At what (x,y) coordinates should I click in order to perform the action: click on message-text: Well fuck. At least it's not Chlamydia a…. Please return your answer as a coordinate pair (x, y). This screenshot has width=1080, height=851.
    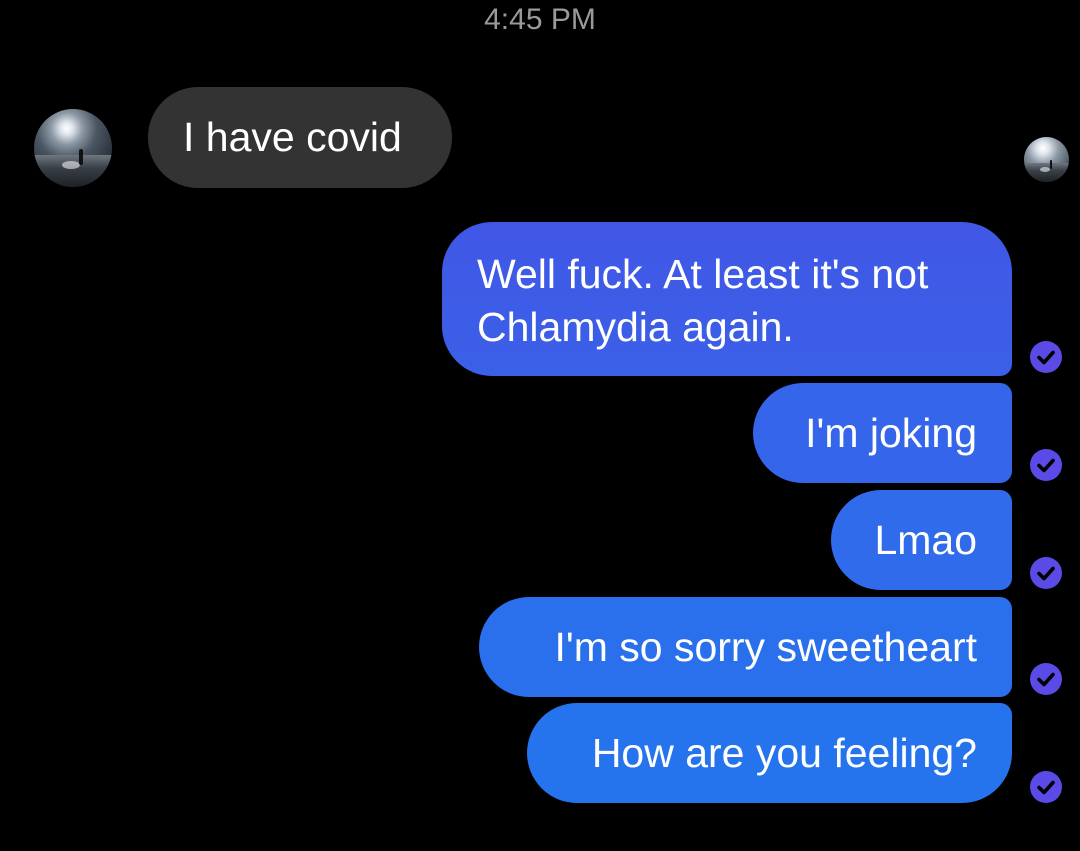
    Looking at the image, I should click on (708, 300).